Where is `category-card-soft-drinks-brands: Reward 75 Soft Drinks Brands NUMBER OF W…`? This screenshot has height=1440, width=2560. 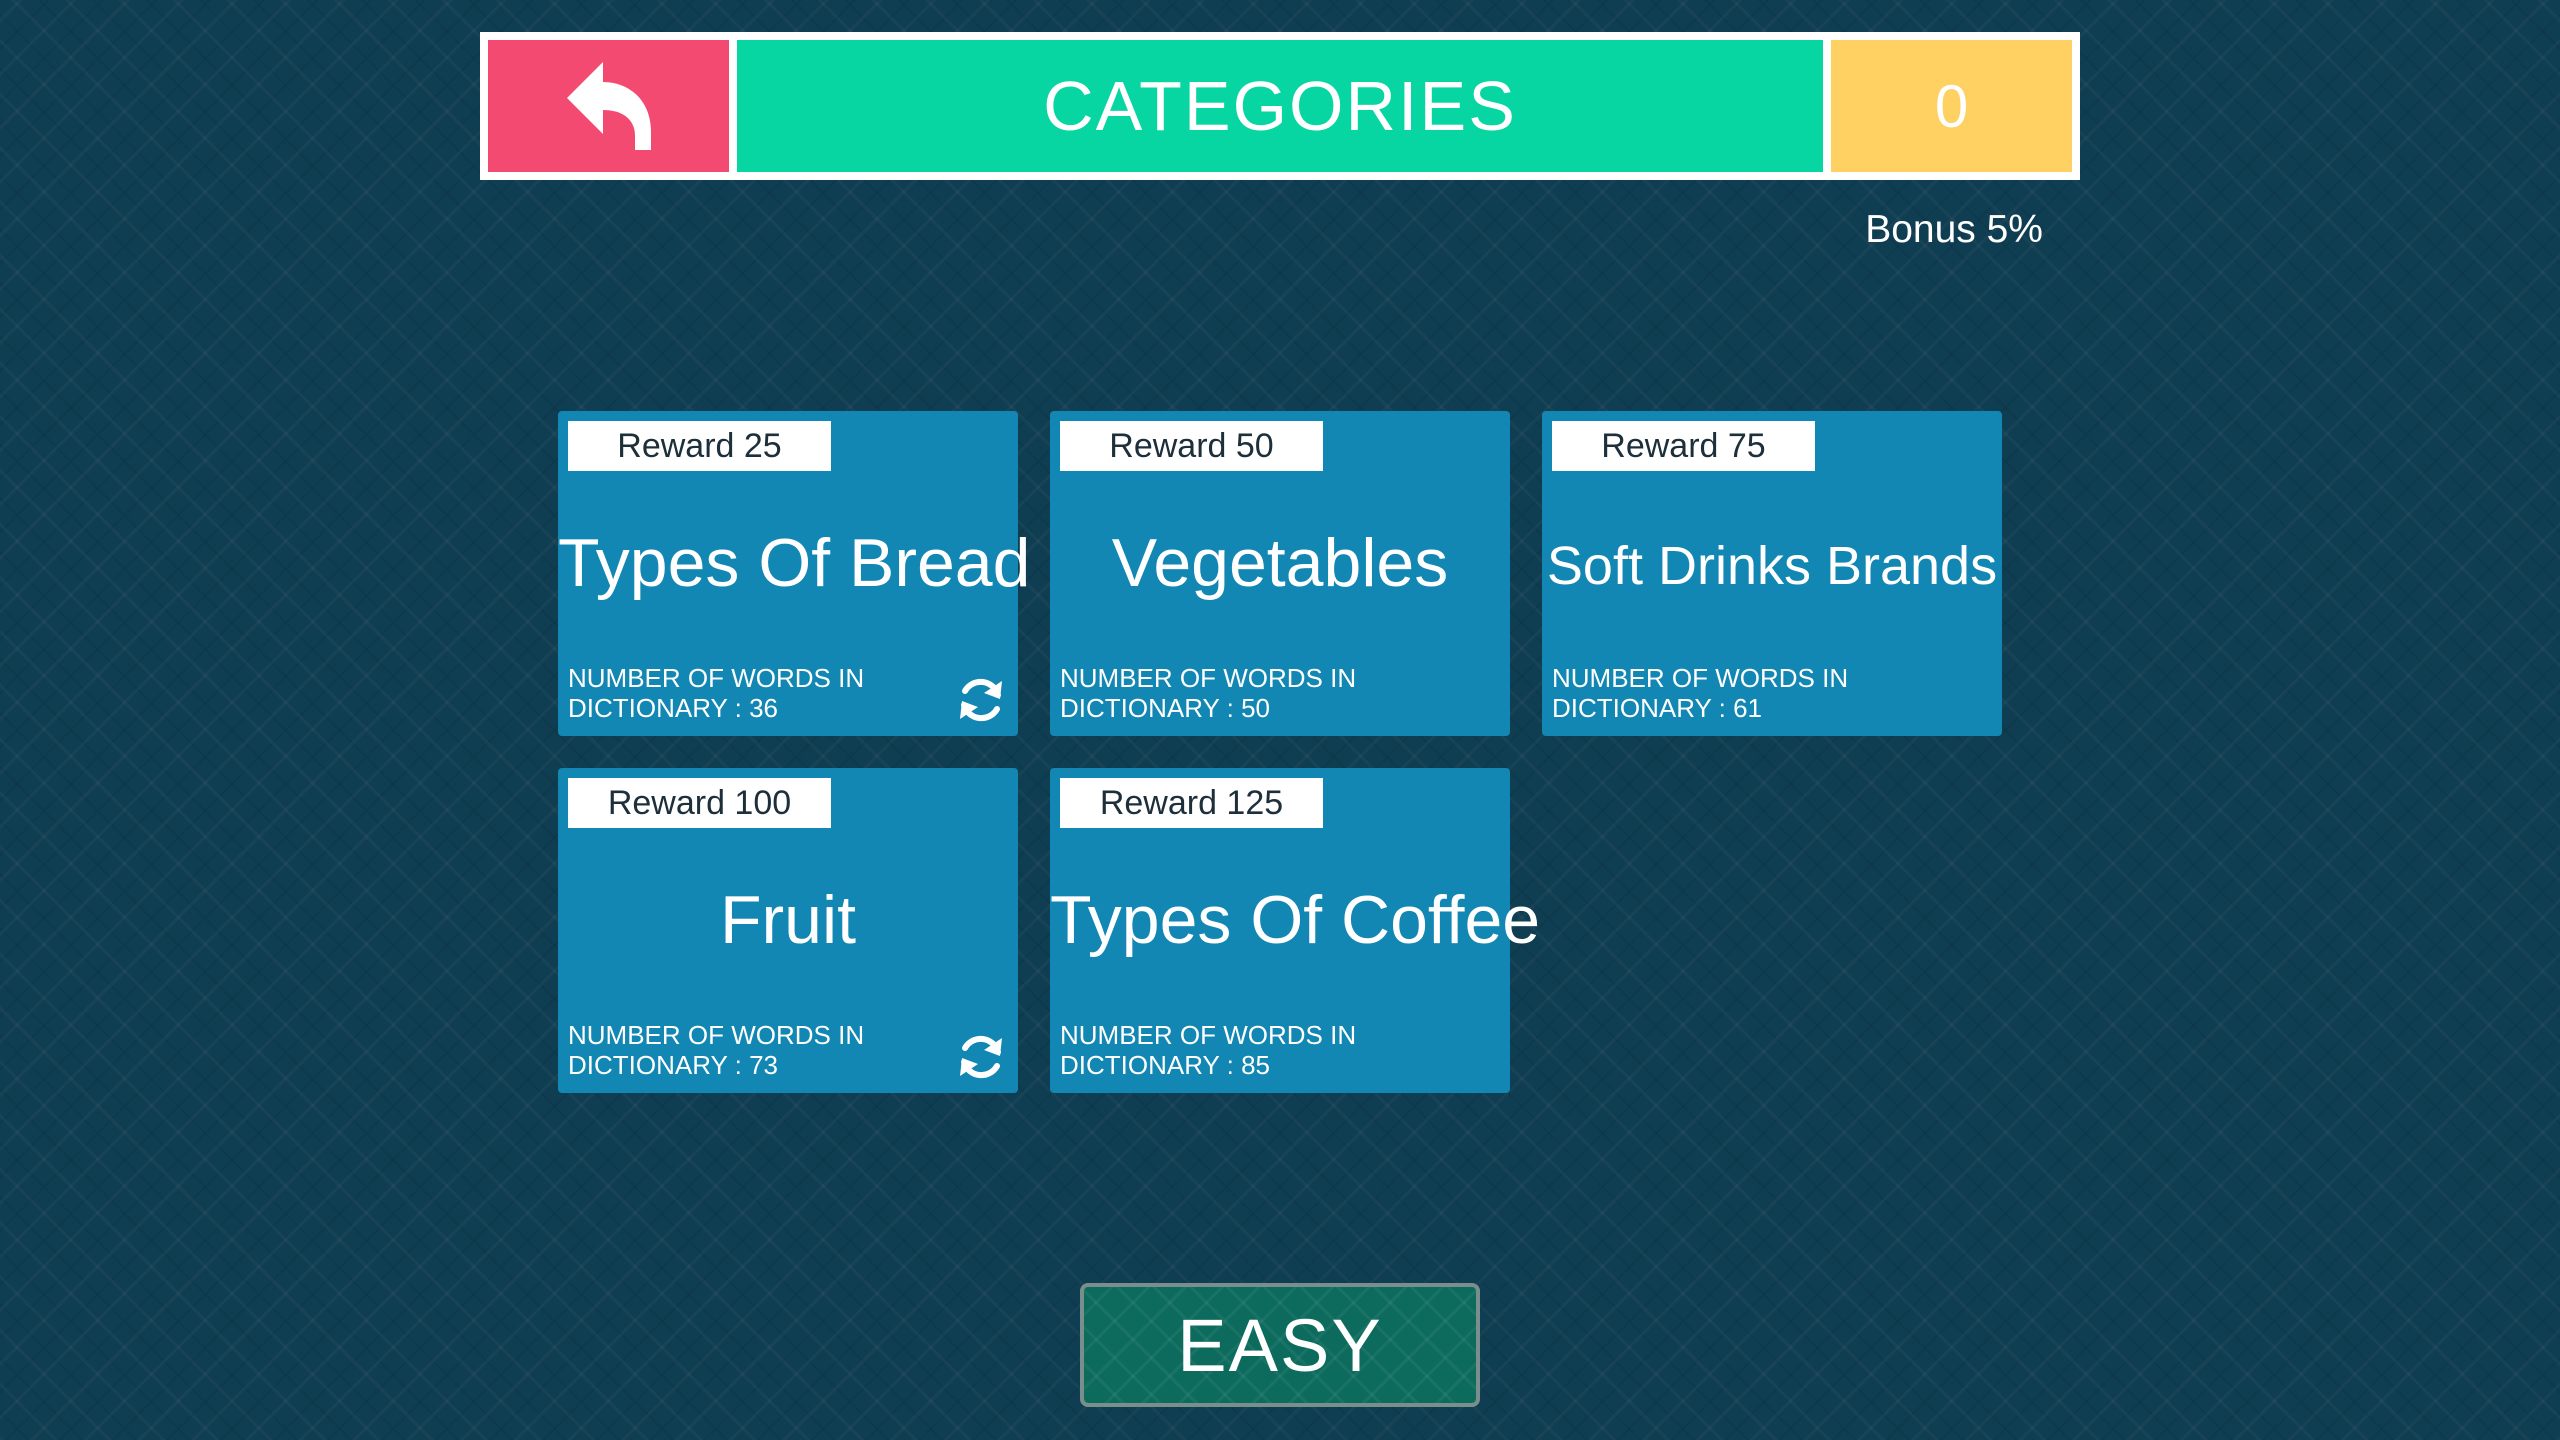 category-card-soft-drinks-brands: Reward 75 Soft Drinks Brands NUMBER OF W… is located at coordinates (1772, 573).